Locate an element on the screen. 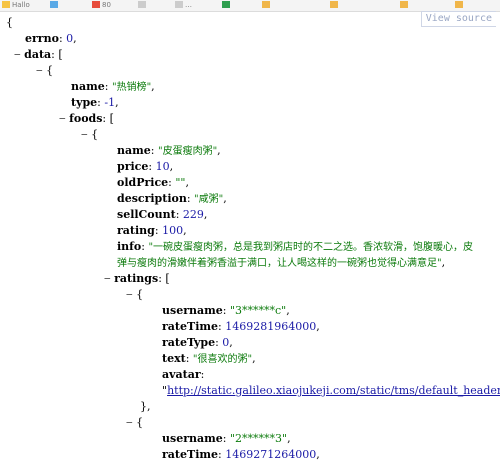 This screenshot has width=500, height=467. json-string: "热销榜" is located at coordinates (131, 87).